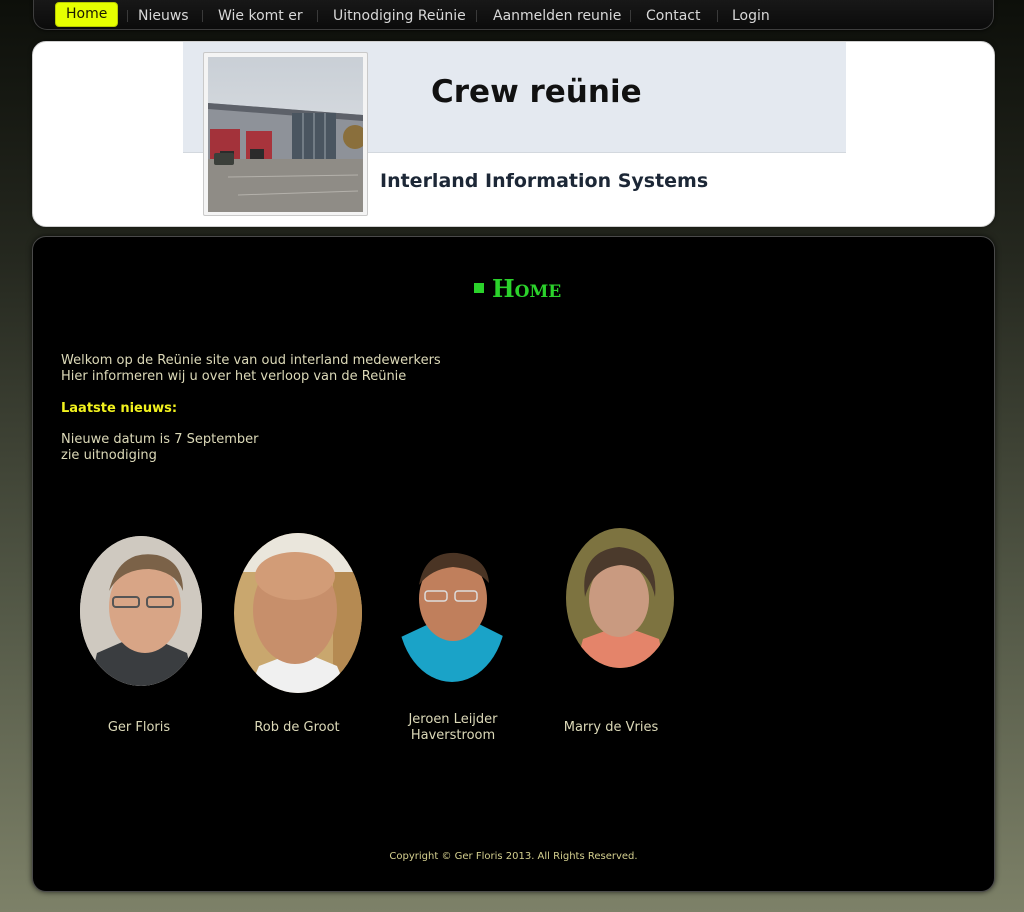  What do you see at coordinates (620, 598) in the screenshot?
I see `person-photo-marry-de-vries` at bounding box center [620, 598].